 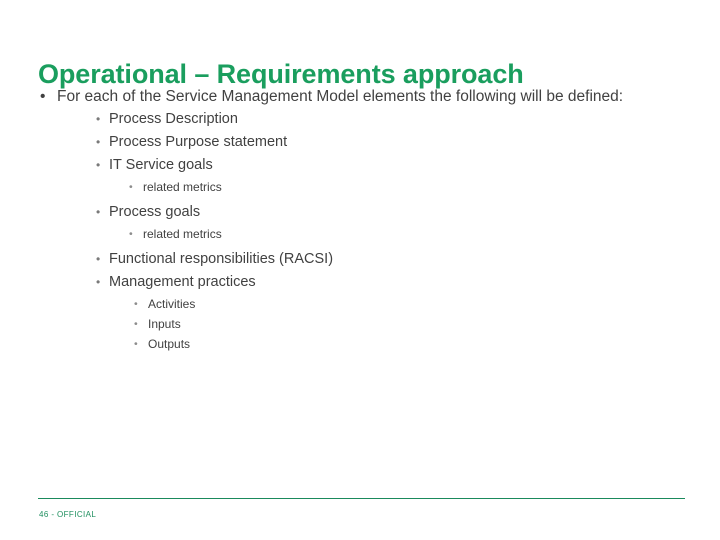 What do you see at coordinates (381, 259) in the screenshot?
I see `list-item-functional-responsibilities: • Functional responsibilities (RACSI)` at bounding box center [381, 259].